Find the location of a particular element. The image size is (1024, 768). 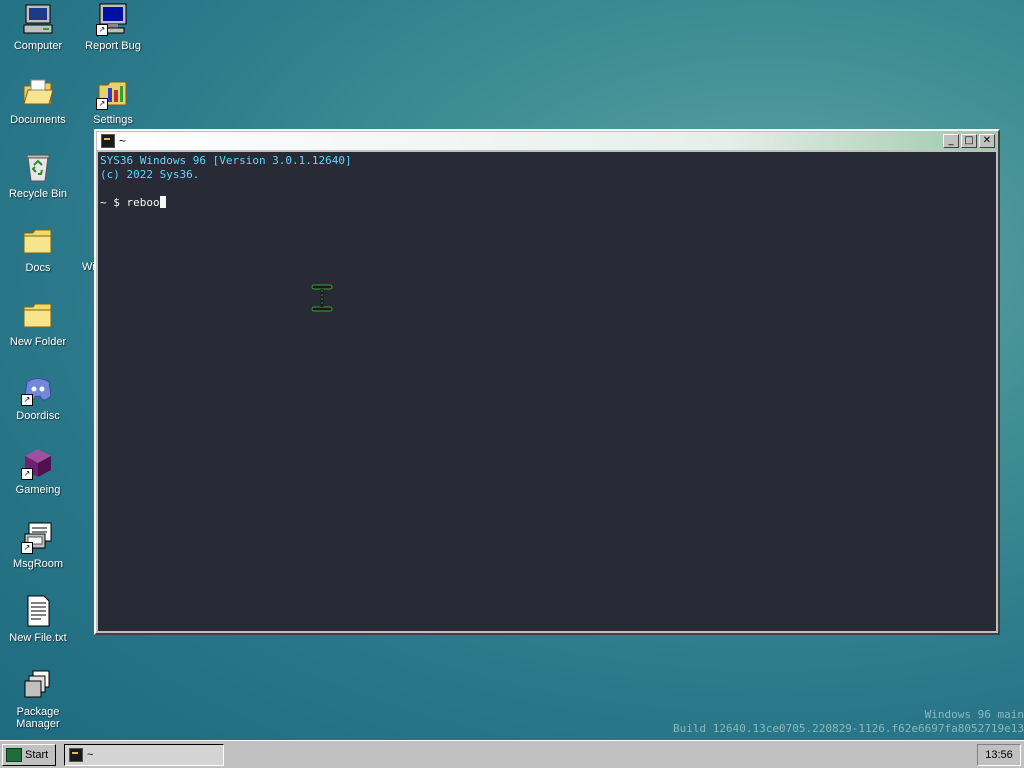

desktop-icon-label: Package Manager is located at coordinates (38, 718).